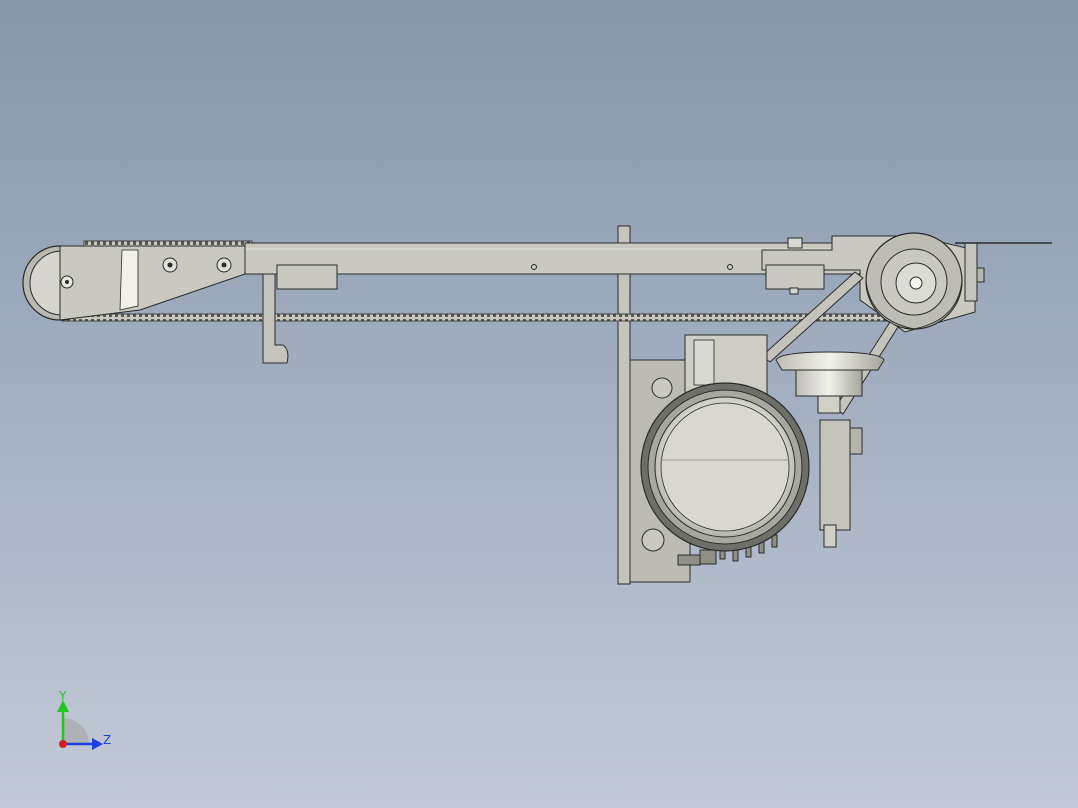 This screenshot has width=1078, height=808. I want to click on tension-knob, so click(830, 382).